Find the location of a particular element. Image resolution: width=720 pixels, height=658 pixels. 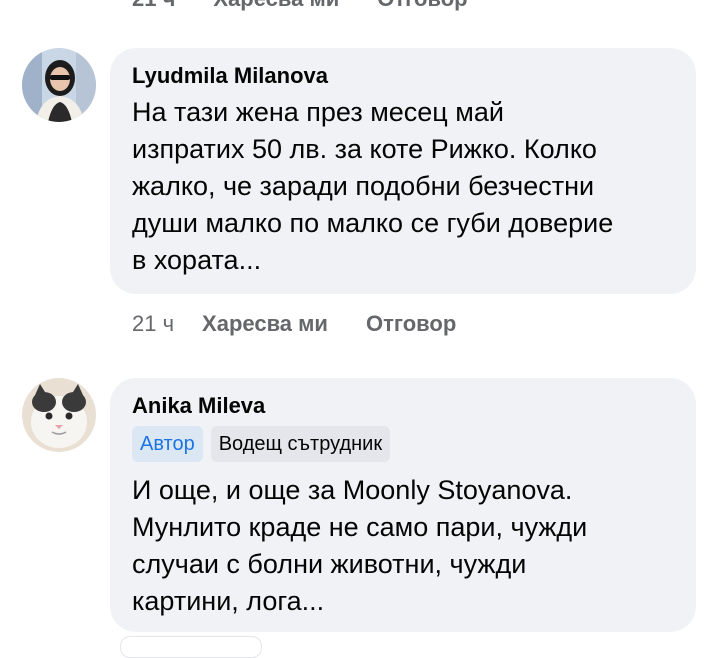

reaction-pill is located at coordinates (191, 647).